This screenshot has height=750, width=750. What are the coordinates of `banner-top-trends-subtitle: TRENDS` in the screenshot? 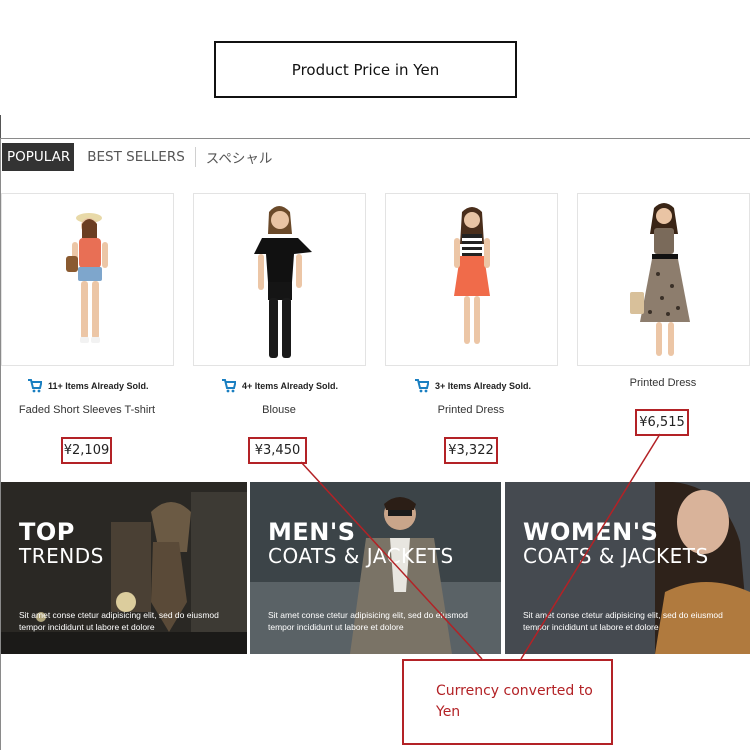 It's located at (61, 556).